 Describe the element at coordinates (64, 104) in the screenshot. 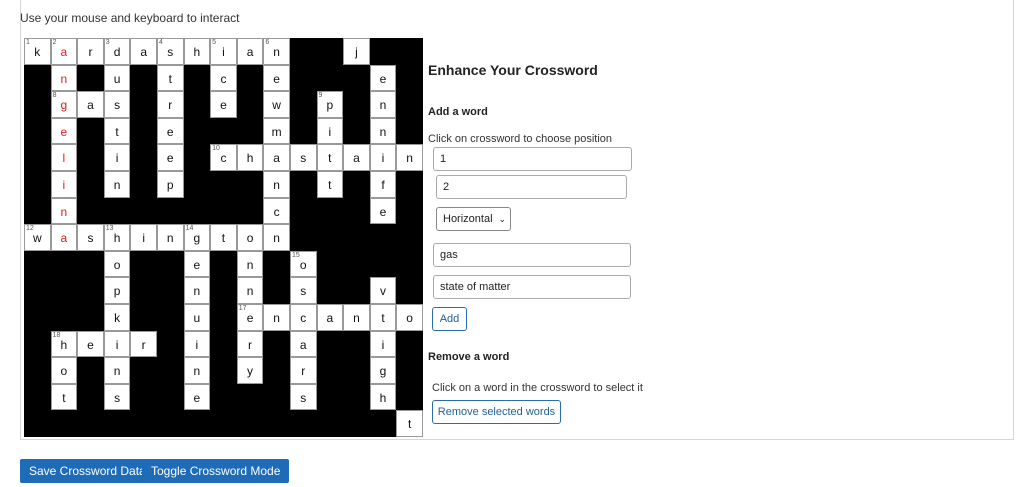

I see `crossword-cell: 8g` at that location.